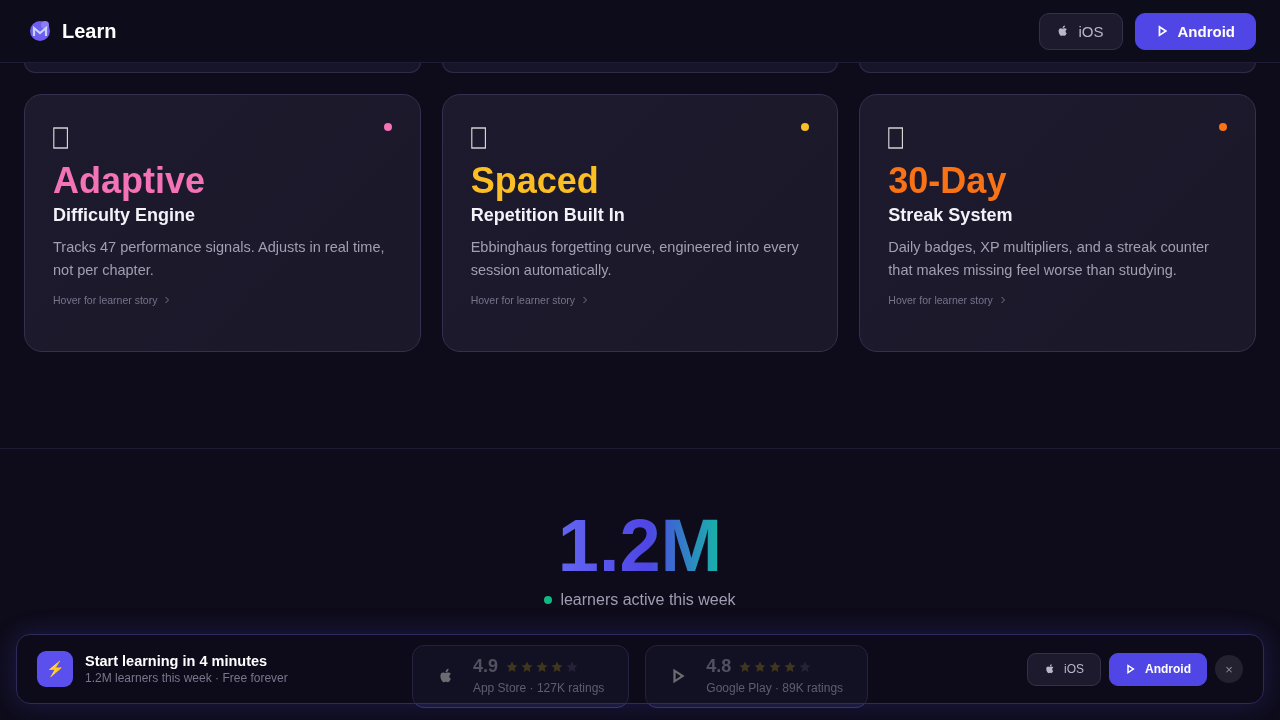  What do you see at coordinates (219, 258) in the screenshot?
I see `feature-description: Tracks 47 performance signals. Adjusts in real time, not per chapter.` at bounding box center [219, 258].